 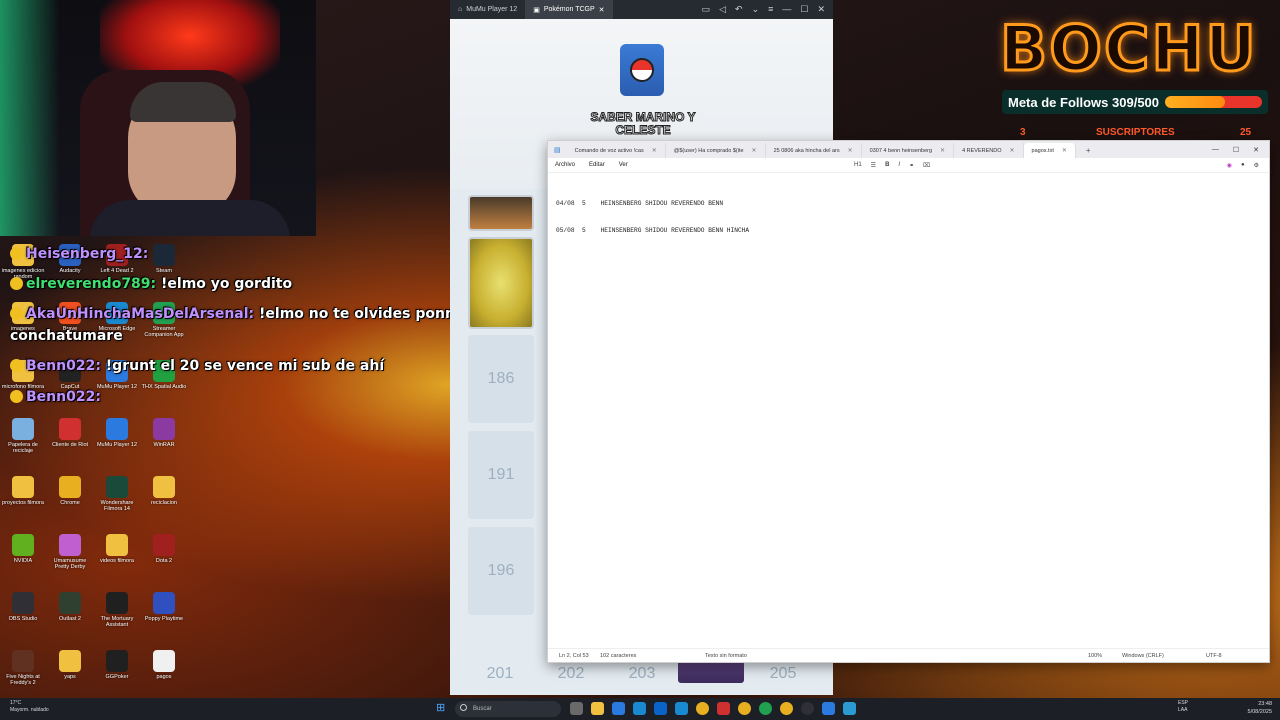 I want to click on card-slot-number: 201, so click(x=500, y=673).